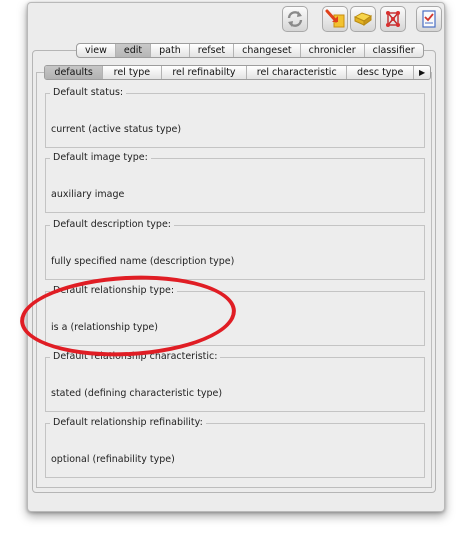 This screenshot has height=533, width=464. Describe the element at coordinates (212, 50) in the screenshot. I see `tab-refset: refset` at that location.